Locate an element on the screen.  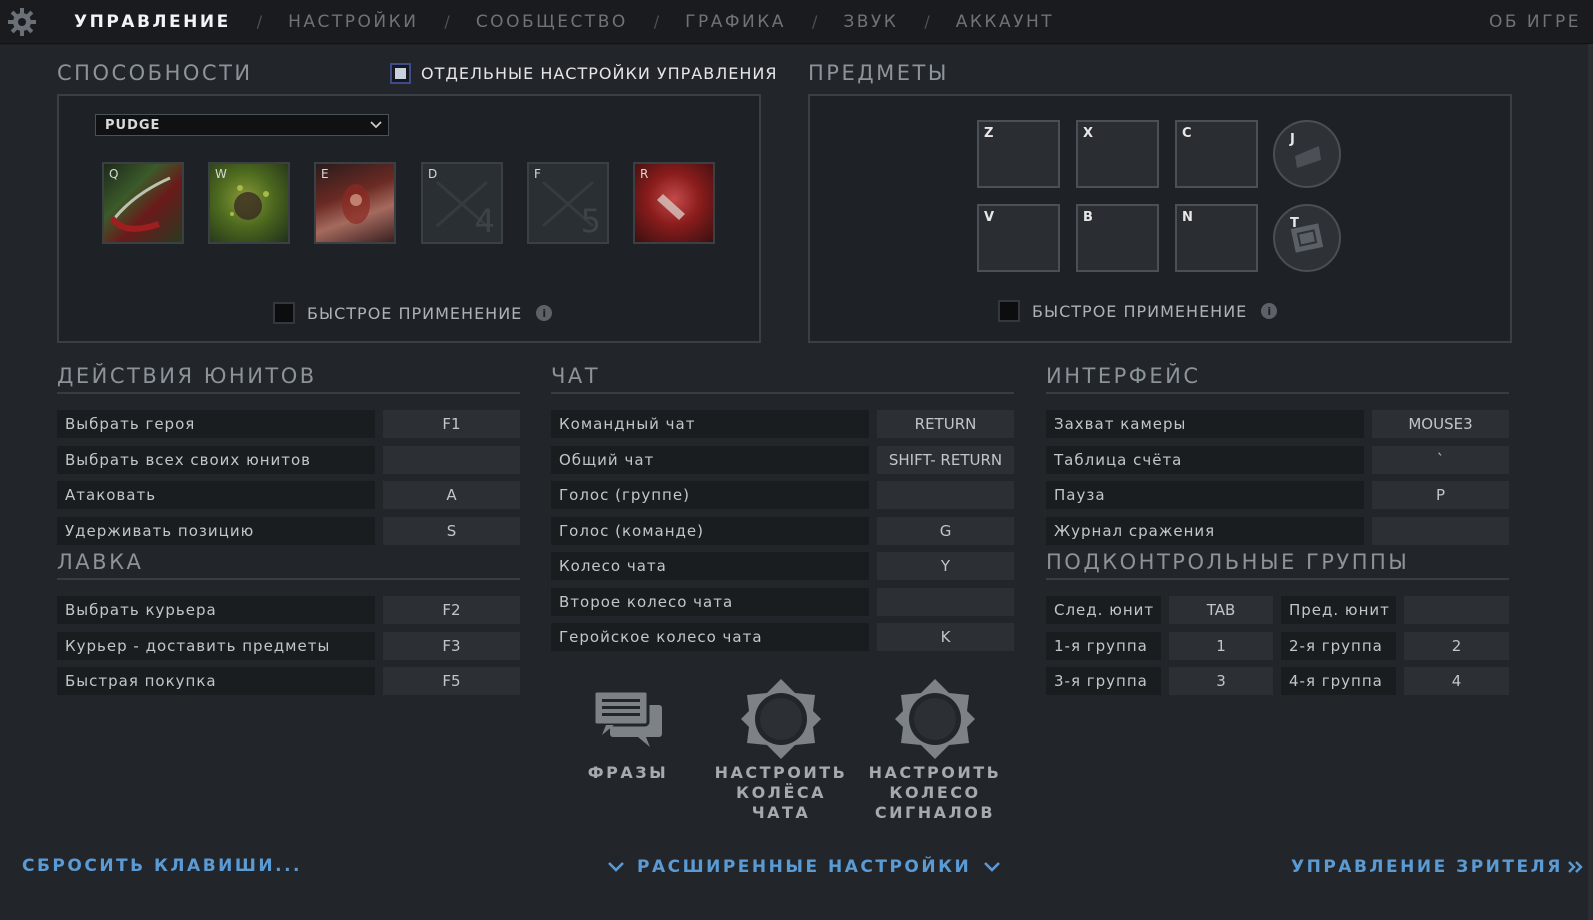
item-slot-x: X is located at coordinates (1117, 154).